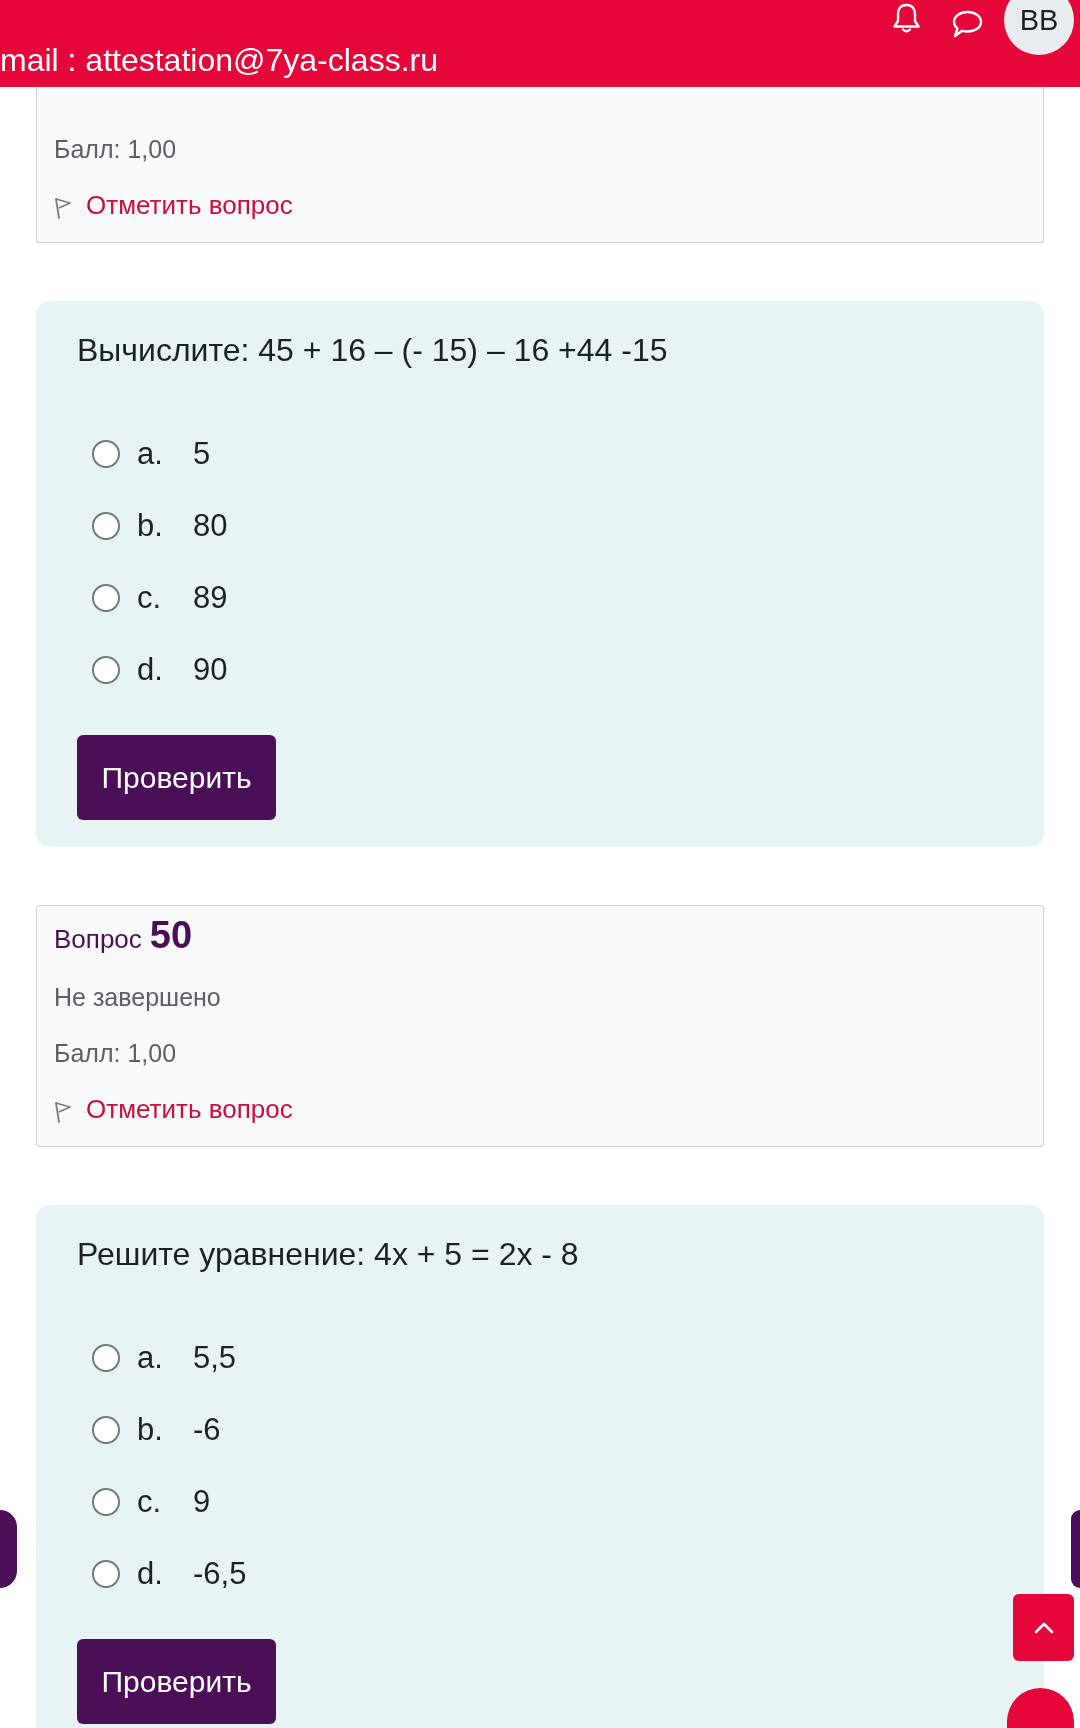 This screenshot has width=1080, height=1728. I want to click on option-value: -6, so click(207, 1430).